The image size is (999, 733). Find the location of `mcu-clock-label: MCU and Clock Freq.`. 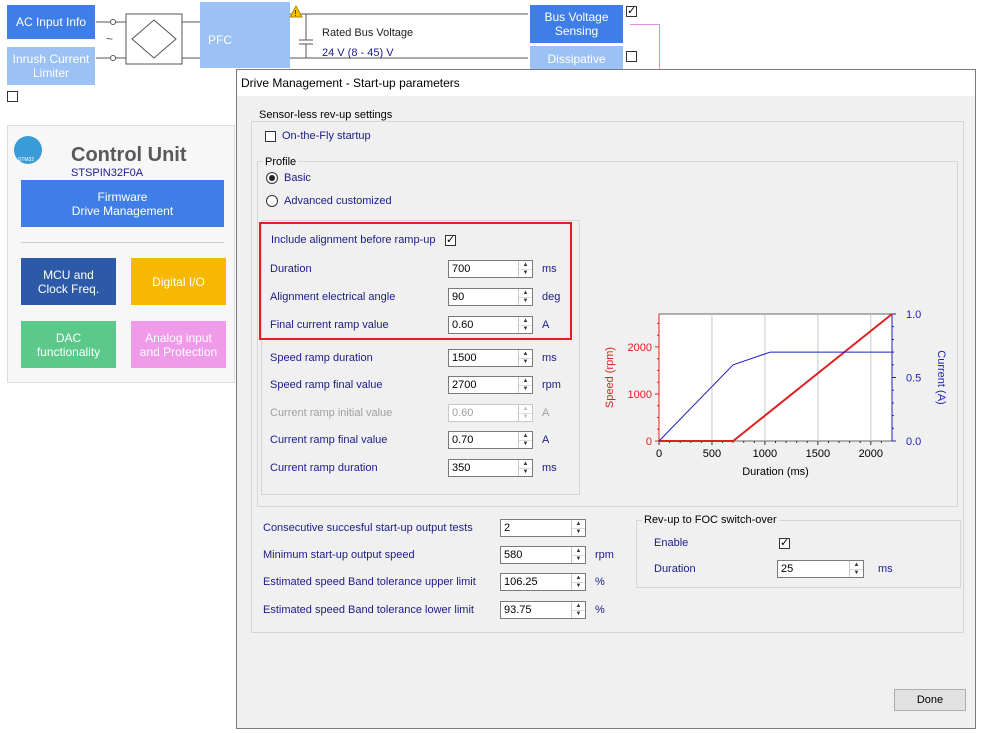

mcu-clock-label: MCU and Clock Freq. is located at coordinates (68, 281).